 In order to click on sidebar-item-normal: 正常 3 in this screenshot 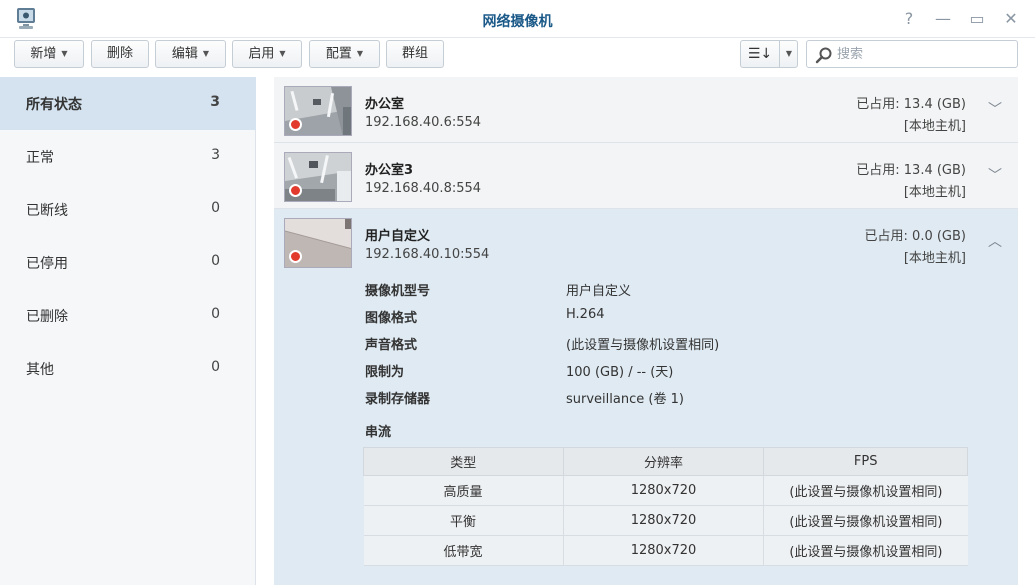, I will do `click(128, 156)`.